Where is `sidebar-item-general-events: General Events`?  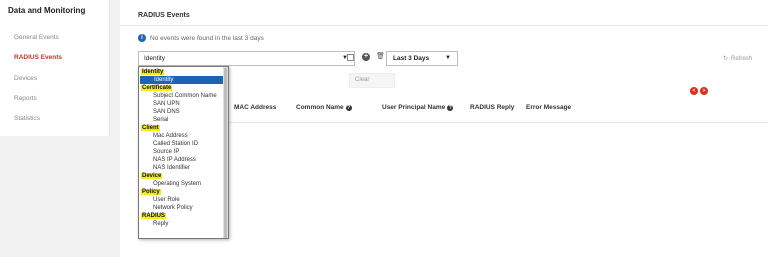
sidebar-item-general-events: General Events is located at coordinates (36, 37).